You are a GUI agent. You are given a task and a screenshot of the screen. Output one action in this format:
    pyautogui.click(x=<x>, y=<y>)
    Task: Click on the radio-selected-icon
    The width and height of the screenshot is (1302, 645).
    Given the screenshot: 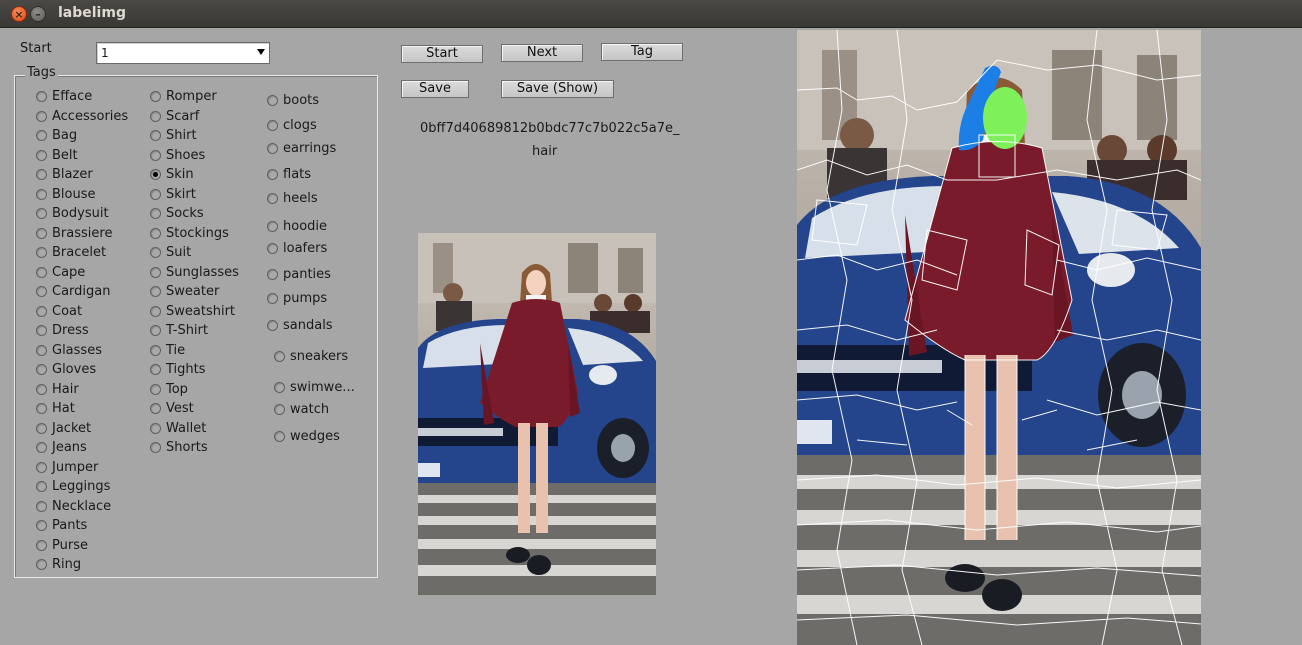 What is the action you would take?
    pyautogui.click(x=155, y=174)
    